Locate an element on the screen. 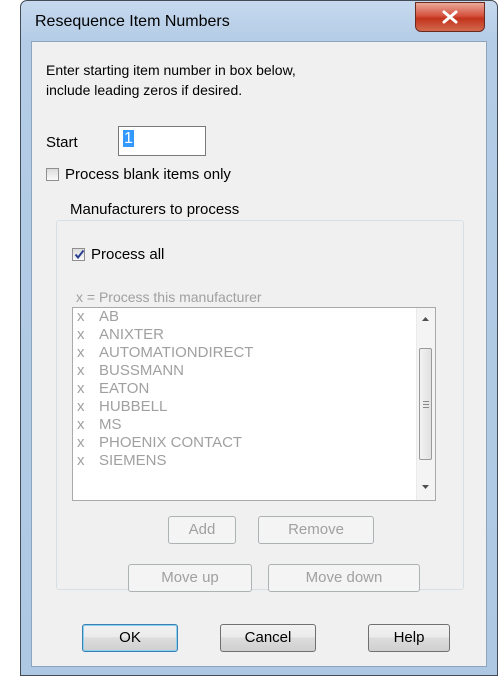  manufacturer-list-item: x BUSSMANN is located at coordinates (254, 371).